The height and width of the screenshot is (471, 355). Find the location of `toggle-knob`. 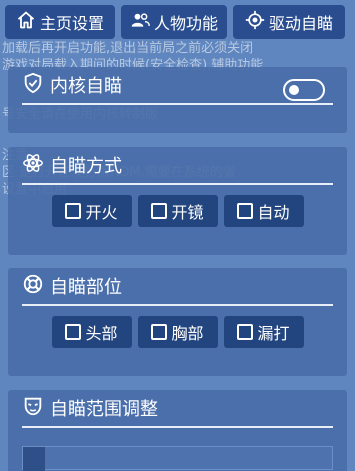

toggle-knob is located at coordinates (294, 90).